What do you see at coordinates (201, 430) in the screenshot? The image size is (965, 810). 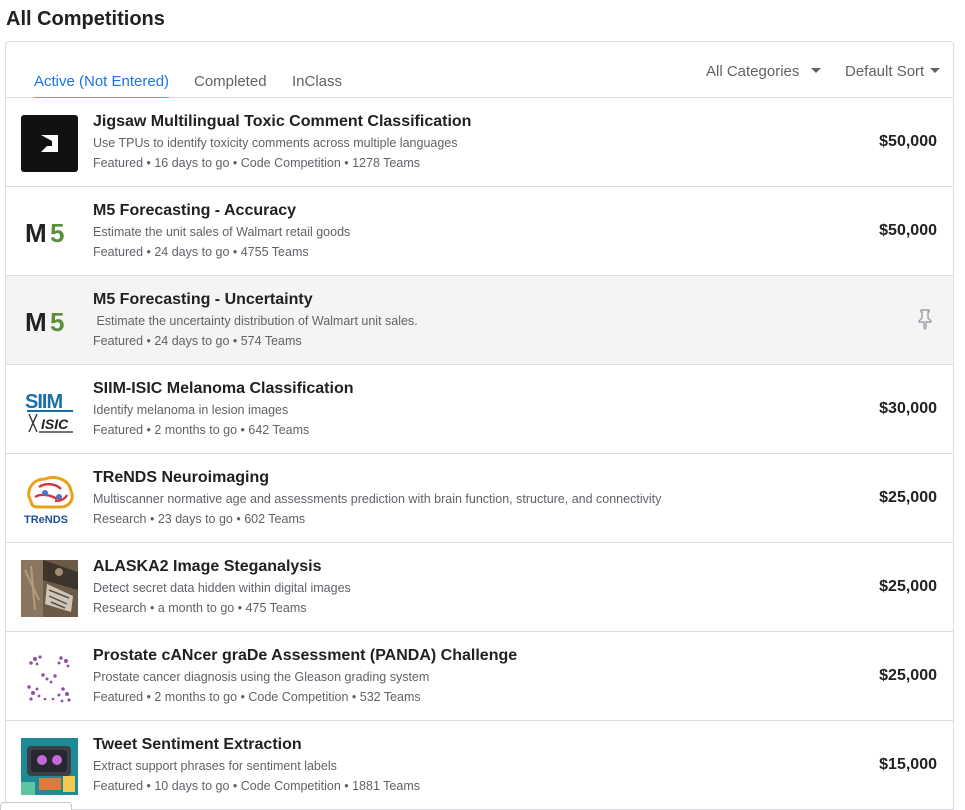 I see `competition-meta: Featured • 2 months to go • 642 Teams` at bounding box center [201, 430].